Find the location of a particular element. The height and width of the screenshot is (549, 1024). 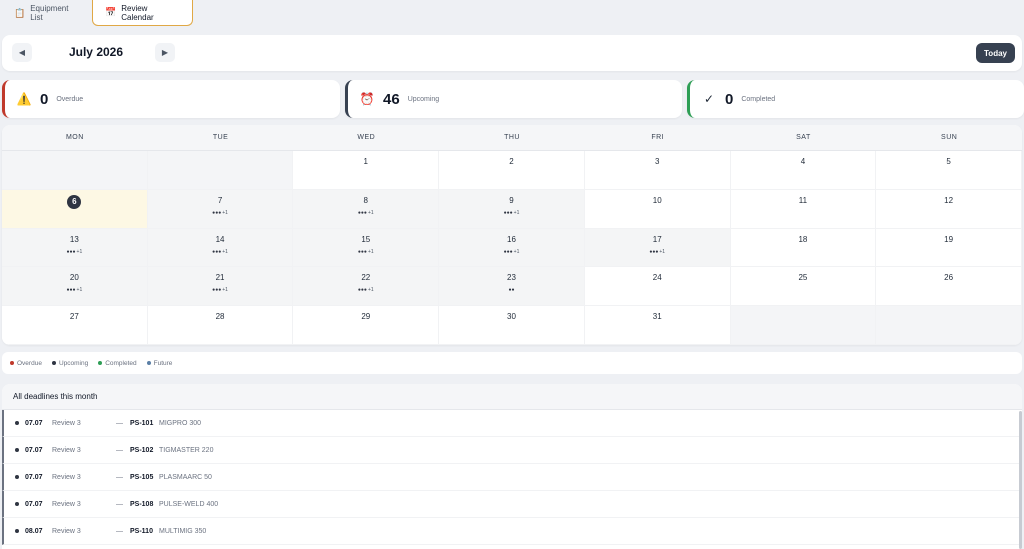

day-number: 9 is located at coordinates (511, 200).